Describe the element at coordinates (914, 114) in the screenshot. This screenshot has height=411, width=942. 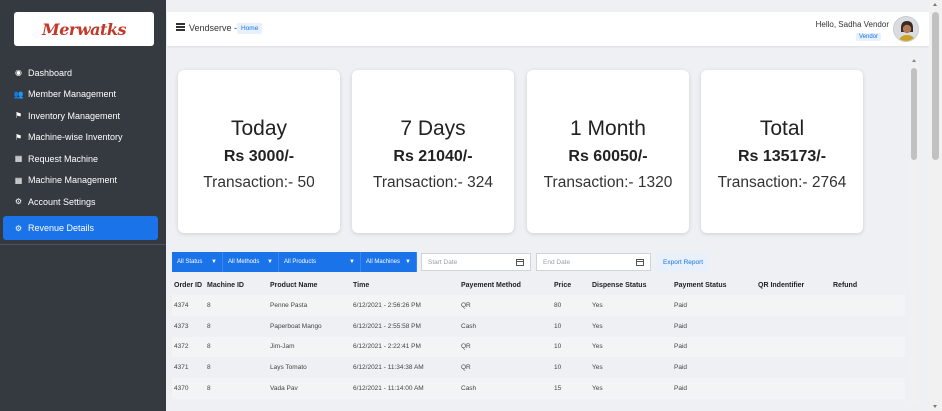
I see `content-scrollbar-thumb` at that location.